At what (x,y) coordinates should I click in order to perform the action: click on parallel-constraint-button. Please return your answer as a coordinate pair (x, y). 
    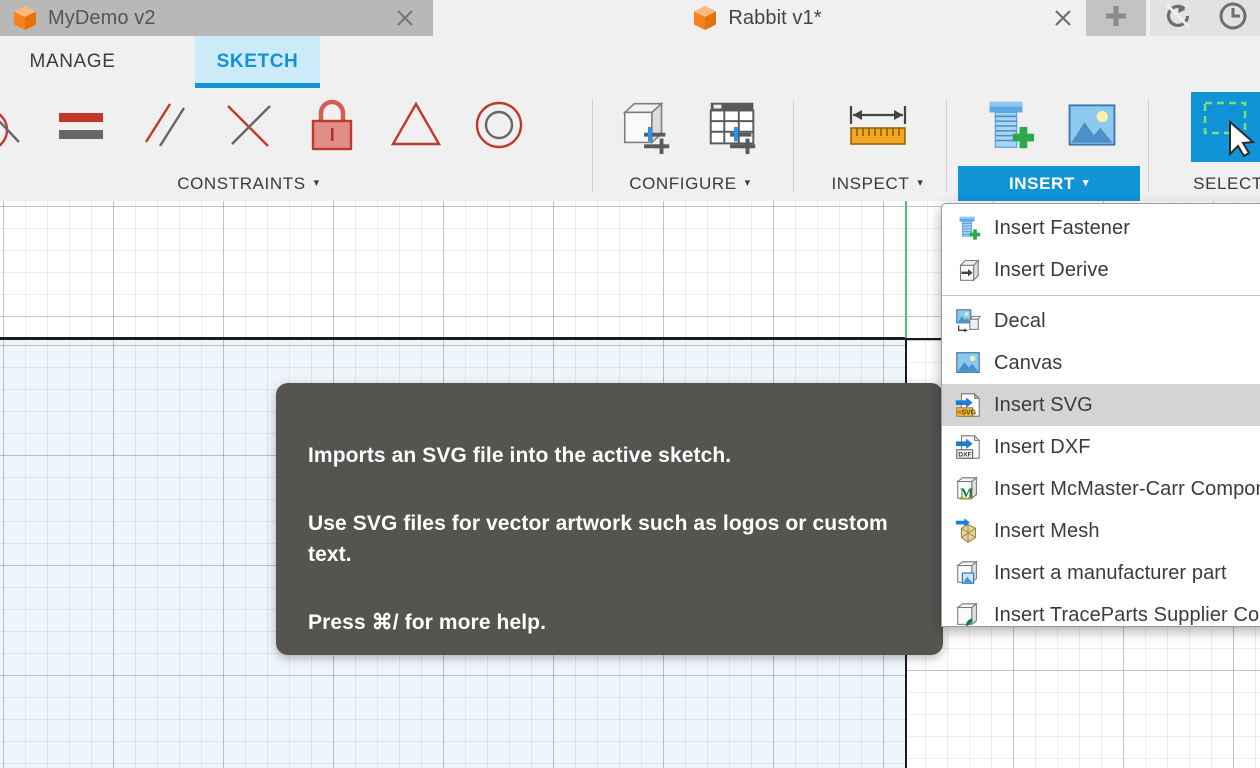
    Looking at the image, I should click on (165, 127).